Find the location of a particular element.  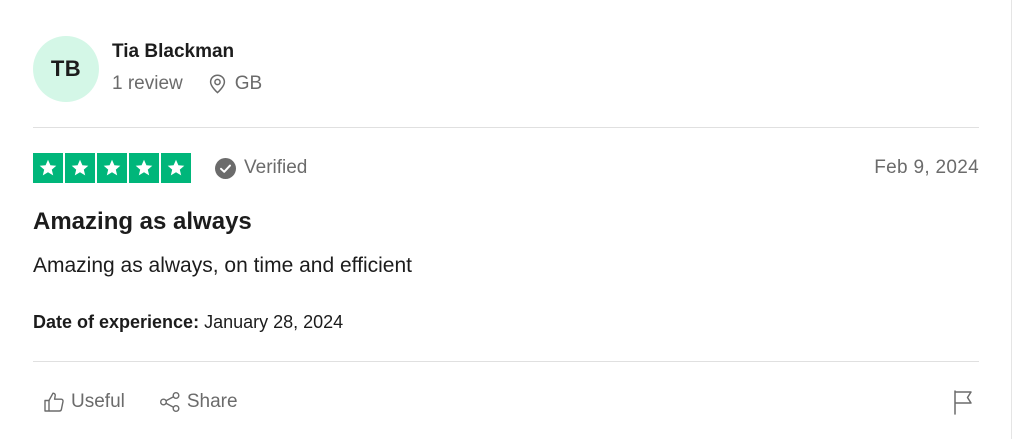

star-rating is located at coordinates (112, 168).